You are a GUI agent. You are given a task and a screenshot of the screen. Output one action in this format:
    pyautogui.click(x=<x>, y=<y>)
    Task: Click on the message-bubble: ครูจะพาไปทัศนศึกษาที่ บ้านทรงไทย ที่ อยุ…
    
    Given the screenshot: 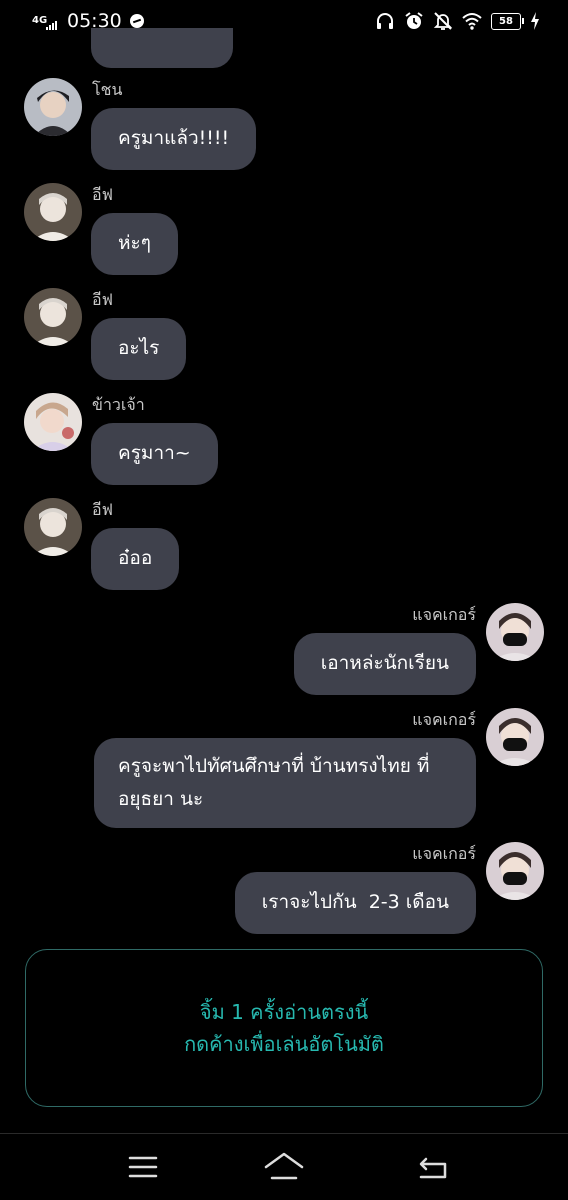 What is the action you would take?
    pyautogui.click(x=285, y=783)
    